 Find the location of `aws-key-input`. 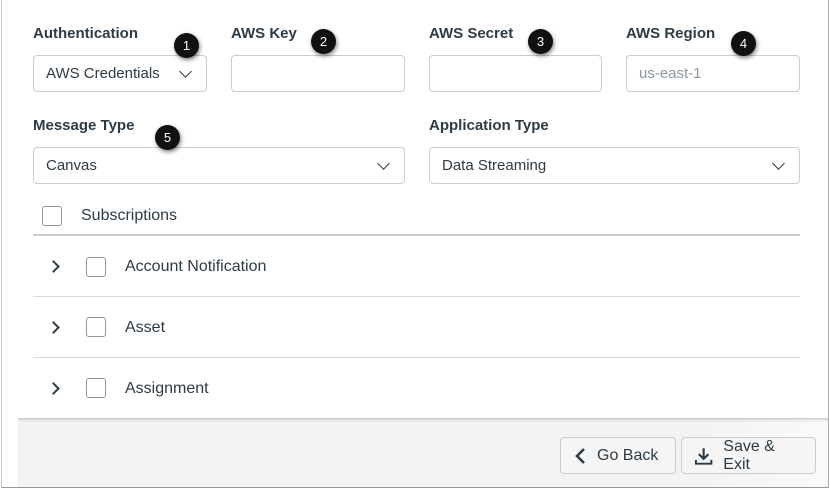

aws-key-input is located at coordinates (318, 73).